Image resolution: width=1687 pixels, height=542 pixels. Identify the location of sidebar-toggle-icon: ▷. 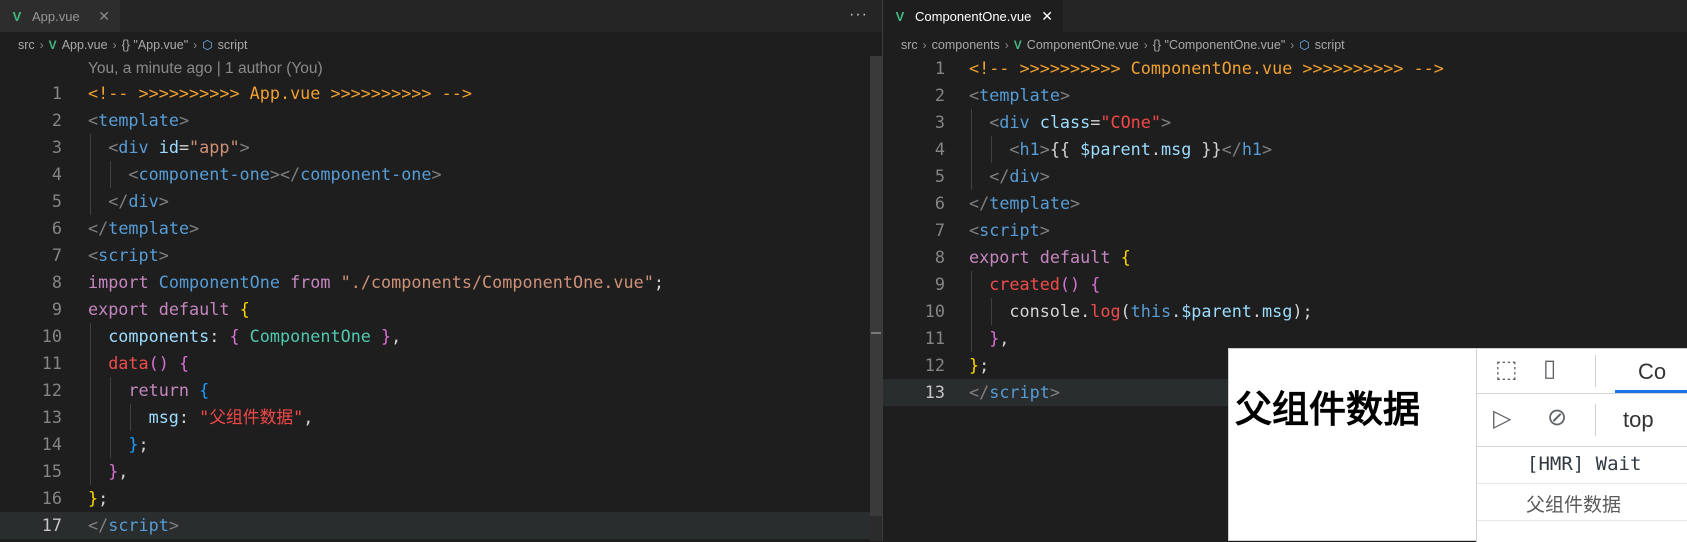
(1502, 418).